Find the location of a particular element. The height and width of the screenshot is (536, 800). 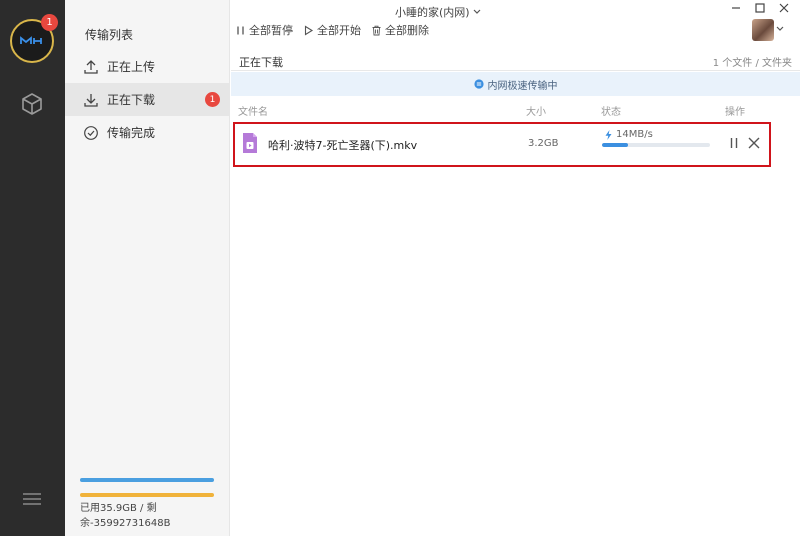

speed-value: 14MB/s is located at coordinates (634, 134).